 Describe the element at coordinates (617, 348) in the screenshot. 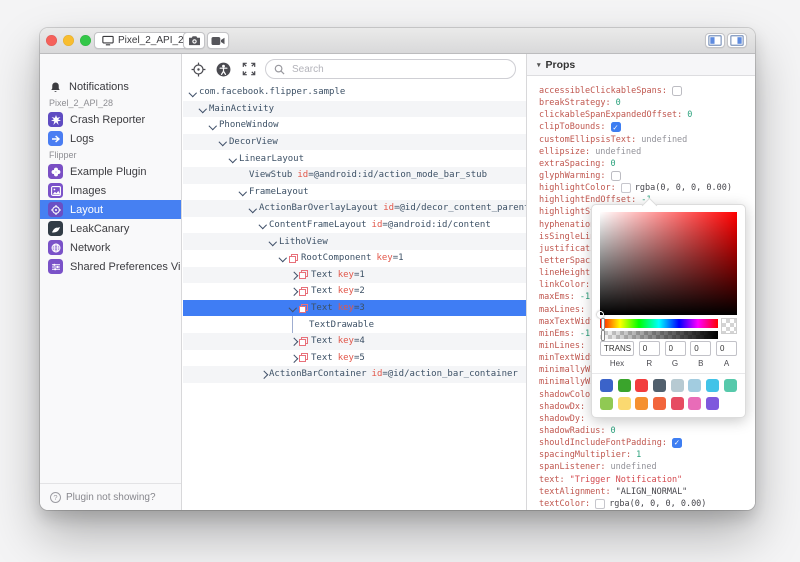

I see `hex-input` at that location.